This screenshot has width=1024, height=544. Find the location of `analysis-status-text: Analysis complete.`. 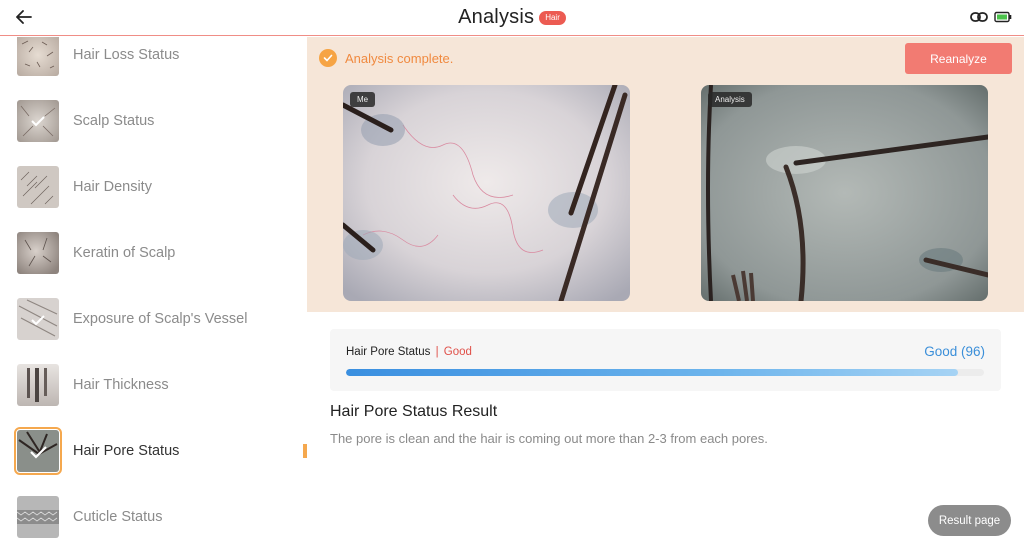

analysis-status-text: Analysis complete. is located at coordinates (399, 58).